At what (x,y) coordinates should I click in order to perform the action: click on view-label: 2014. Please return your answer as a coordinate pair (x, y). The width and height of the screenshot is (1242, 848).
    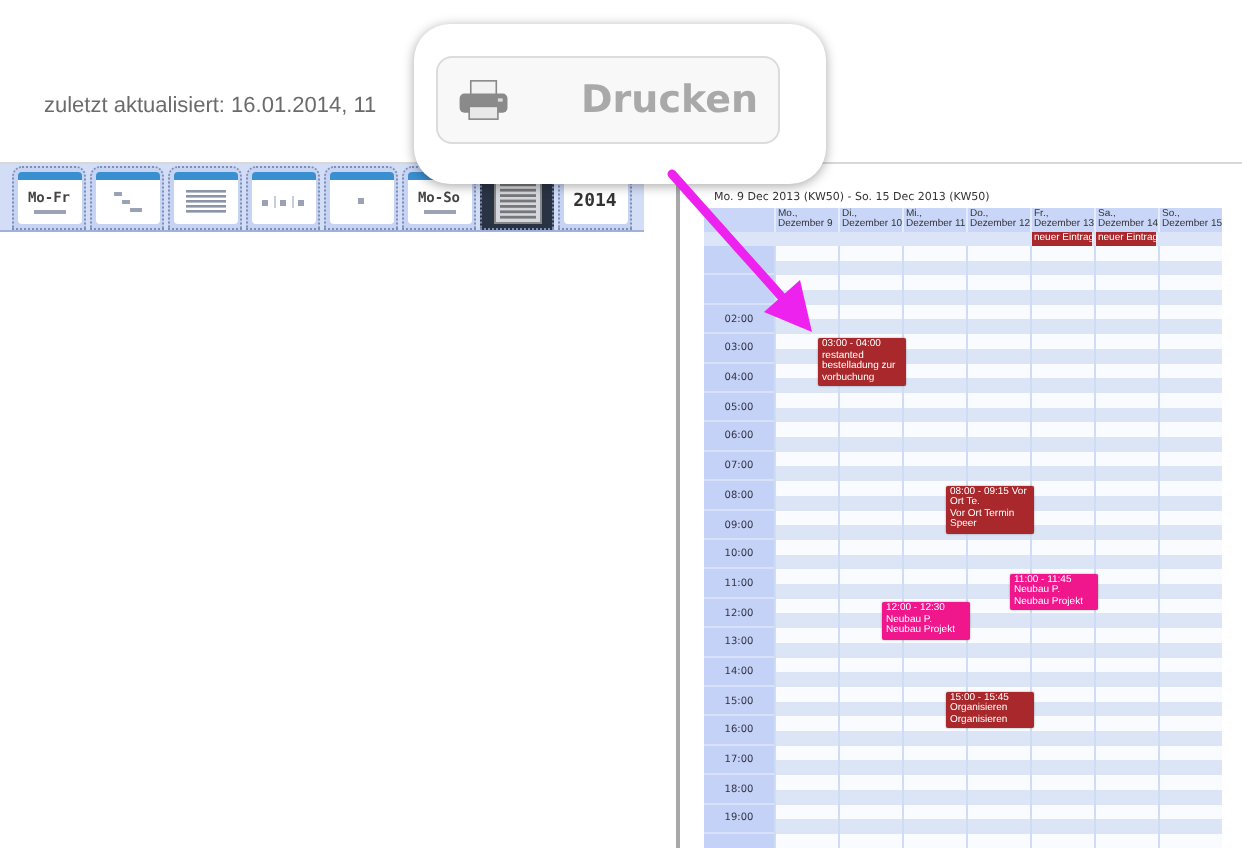
    Looking at the image, I should click on (595, 202).